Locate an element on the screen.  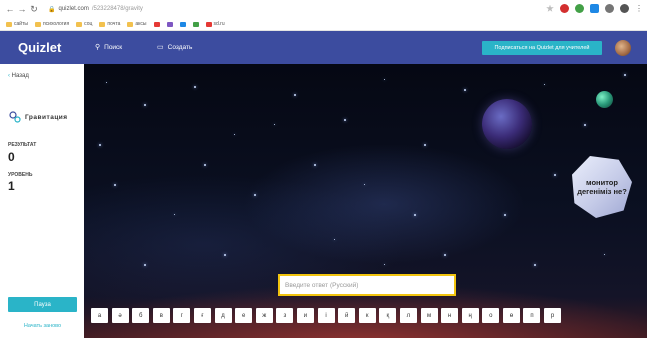
mode-title: Гравитация is located at coordinates (46, 117).